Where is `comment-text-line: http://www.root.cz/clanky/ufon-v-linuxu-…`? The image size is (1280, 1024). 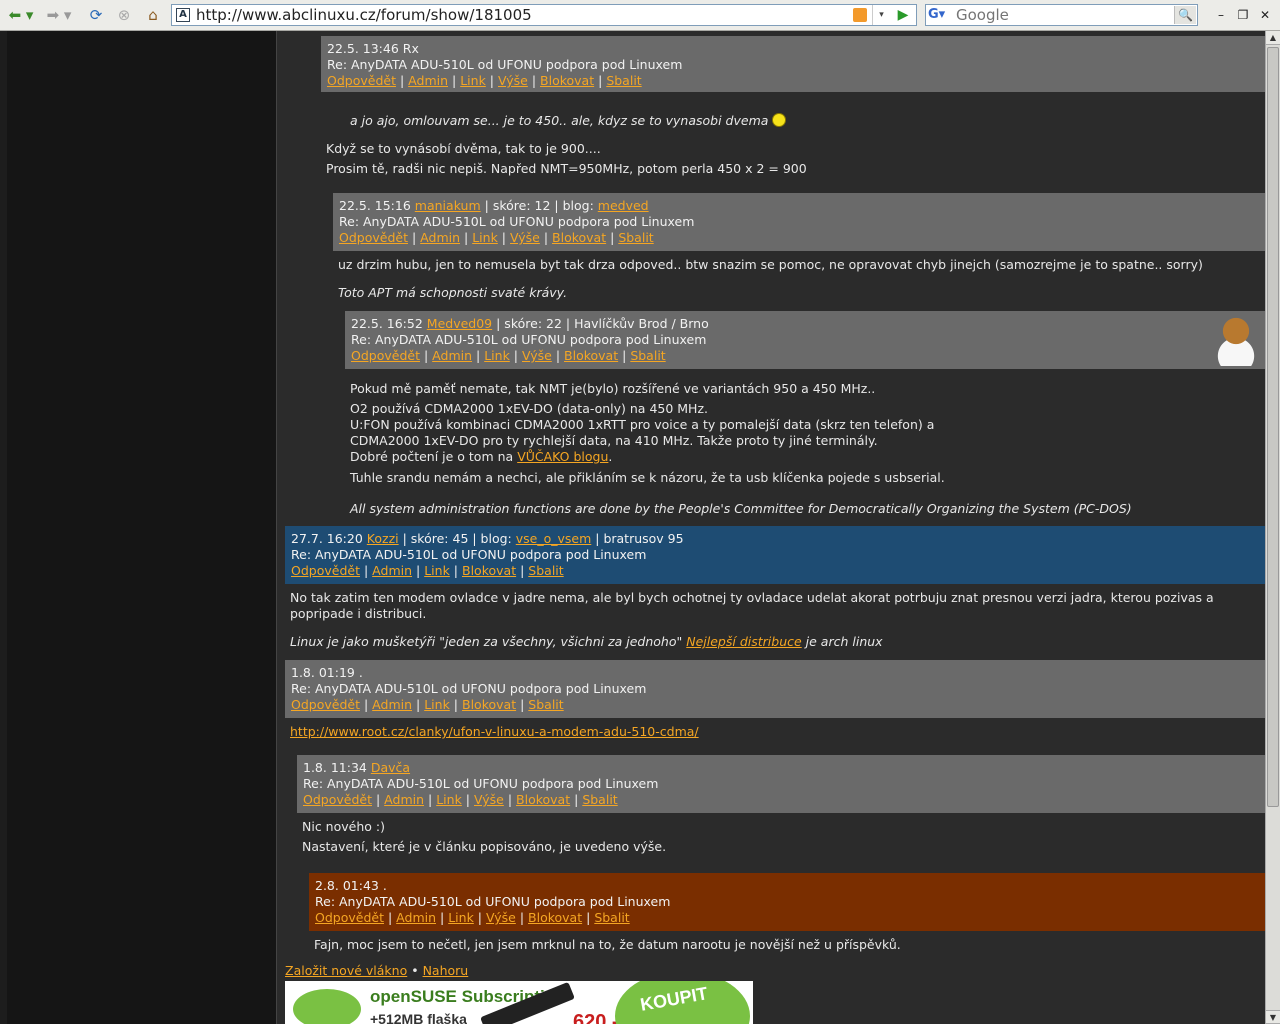
comment-text-line: http://www.root.cz/clanky/ufon-v-linuxu-… is located at coordinates (494, 732).